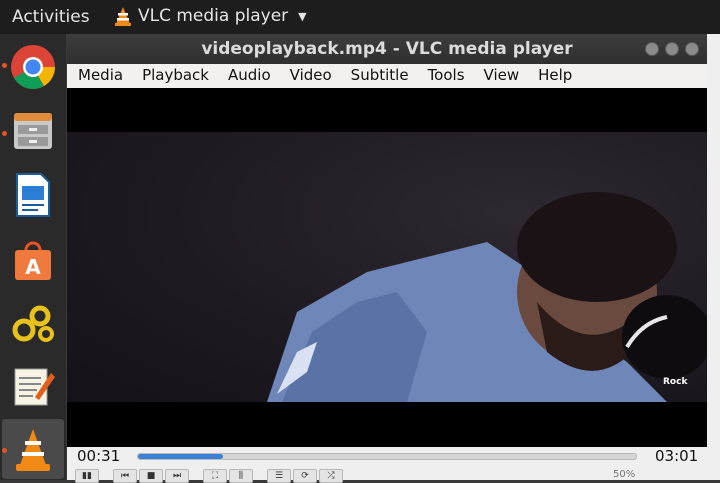 The image size is (720, 483). I want to click on menu-playback: Playback, so click(174, 76).